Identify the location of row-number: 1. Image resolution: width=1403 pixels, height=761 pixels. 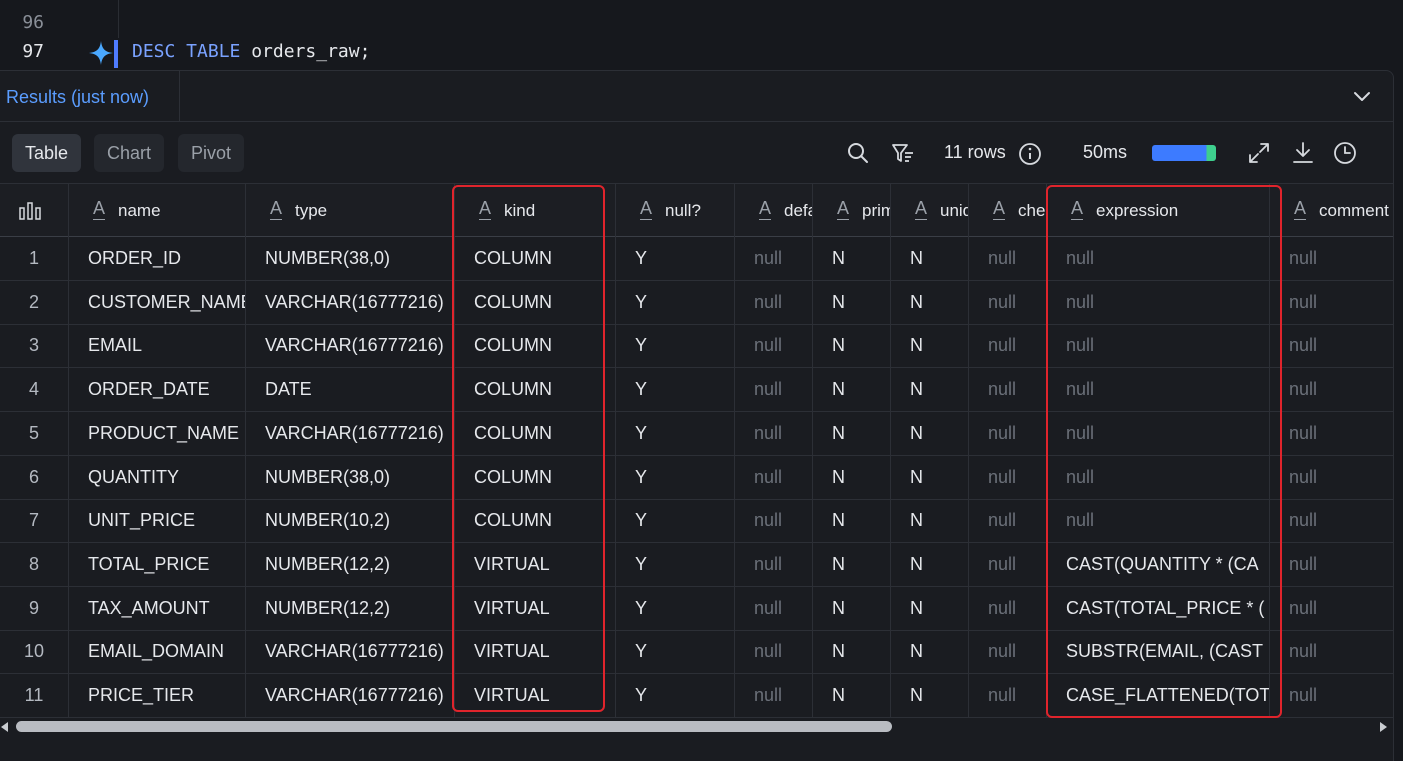
(34, 258).